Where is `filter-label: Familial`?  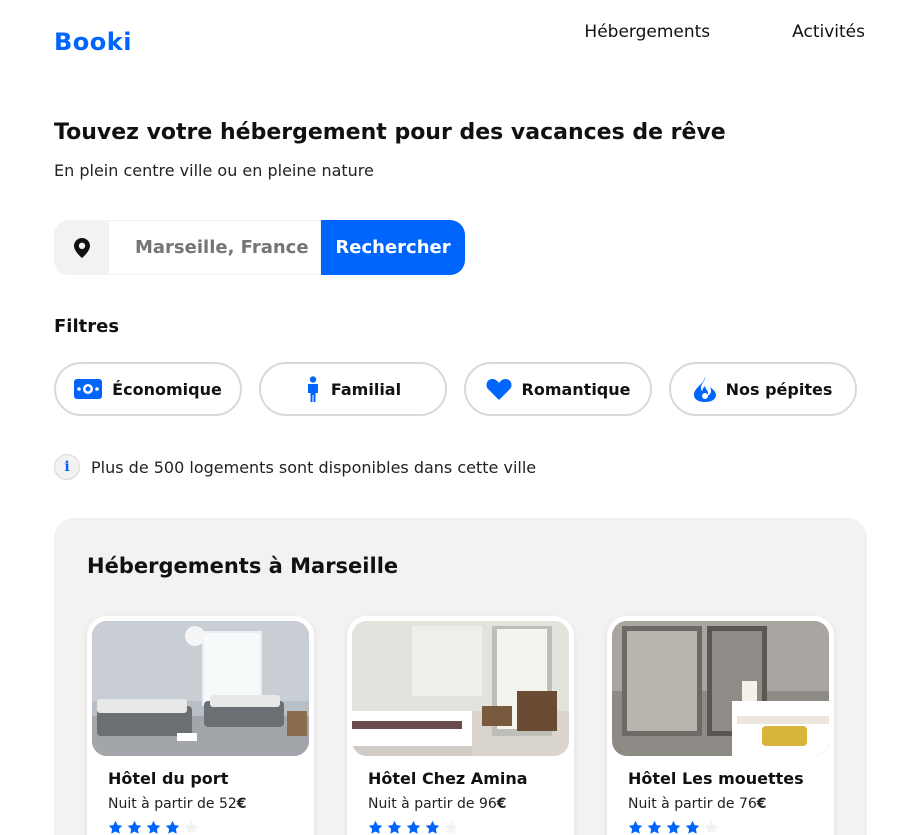 filter-label: Familial is located at coordinates (366, 389).